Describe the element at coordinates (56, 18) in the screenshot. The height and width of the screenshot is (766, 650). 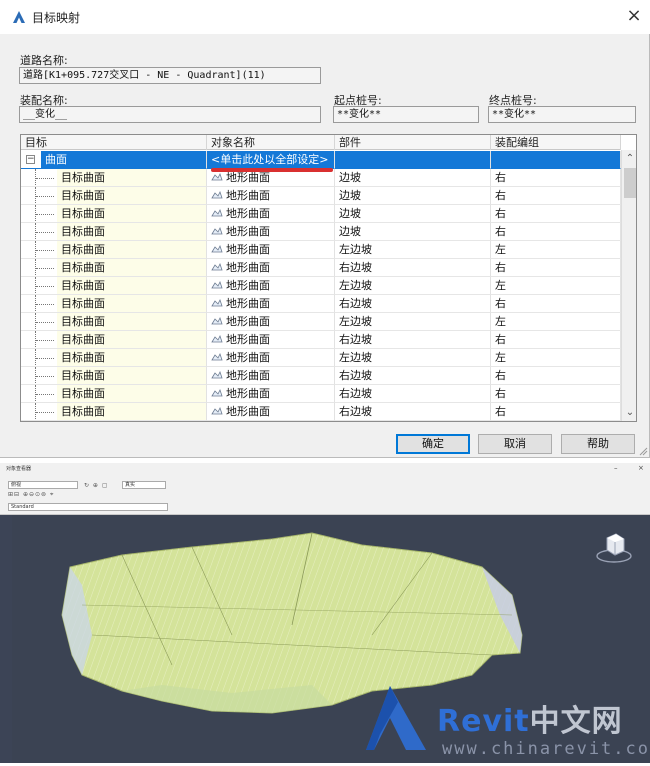
I see `dialog-title: 目标映射` at that location.